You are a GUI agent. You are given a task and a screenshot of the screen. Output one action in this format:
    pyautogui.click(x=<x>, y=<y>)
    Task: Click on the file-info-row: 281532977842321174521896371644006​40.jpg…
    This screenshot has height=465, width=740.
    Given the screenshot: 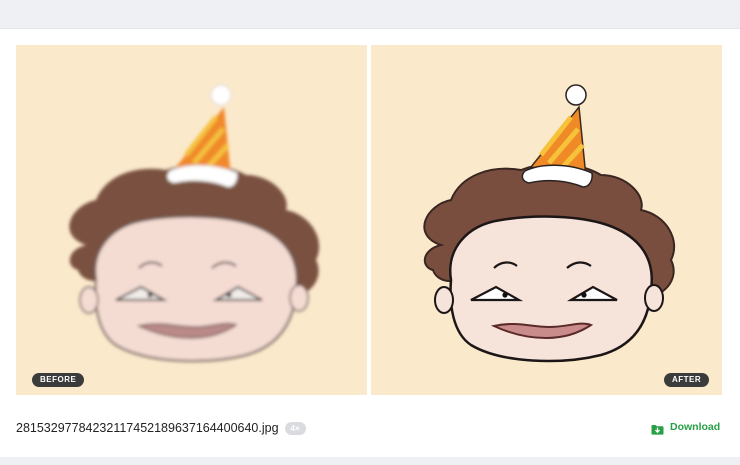 What is the action you would take?
    pyautogui.click(x=161, y=428)
    